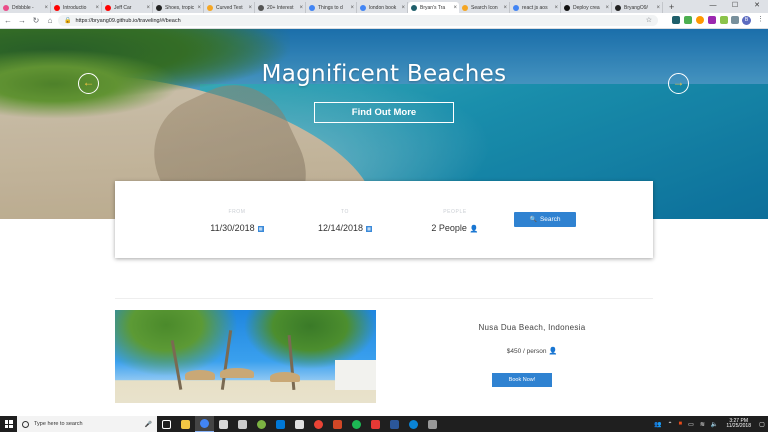  Describe the element at coordinates (237, 212) in the screenshot. I see `from-label: FROM` at that location.